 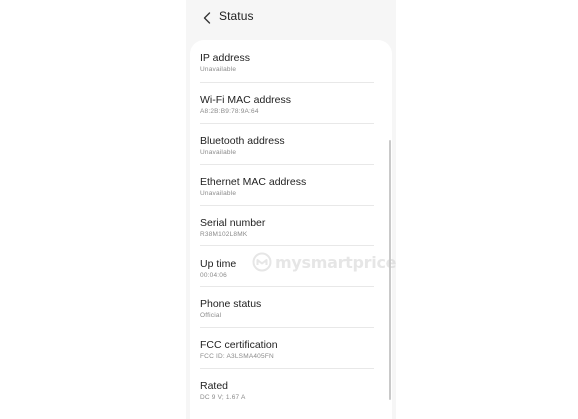 What do you see at coordinates (239, 345) in the screenshot?
I see `item-title: FCC certification` at bounding box center [239, 345].